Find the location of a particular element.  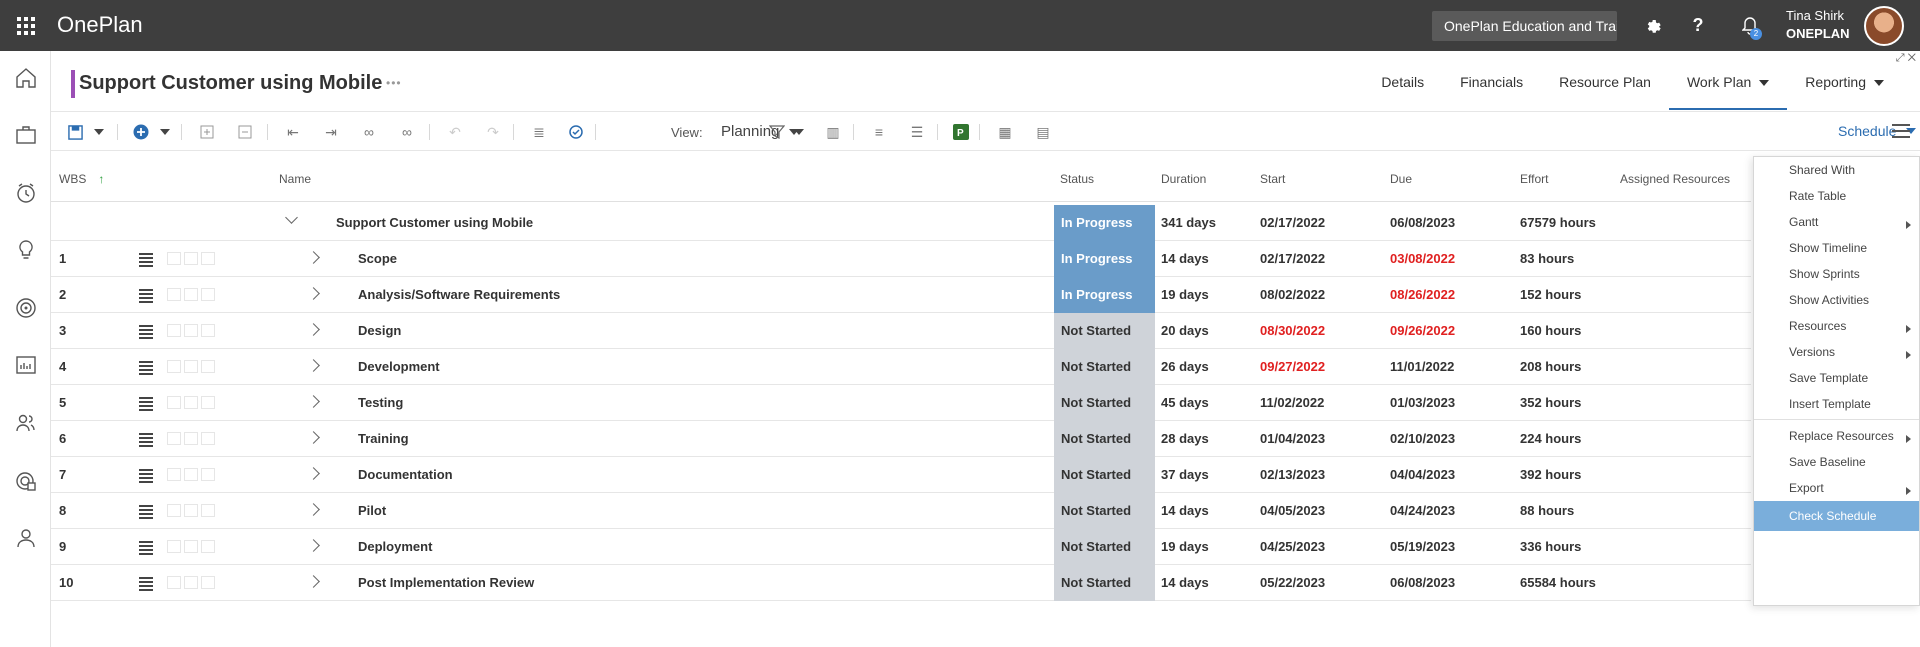

menu-item-shared-with: Shared With is located at coordinates (1836, 170).